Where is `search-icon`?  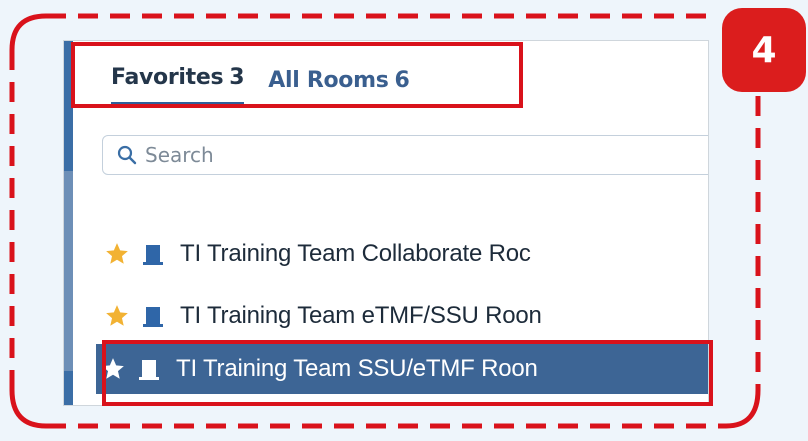
search-icon is located at coordinates (127, 155).